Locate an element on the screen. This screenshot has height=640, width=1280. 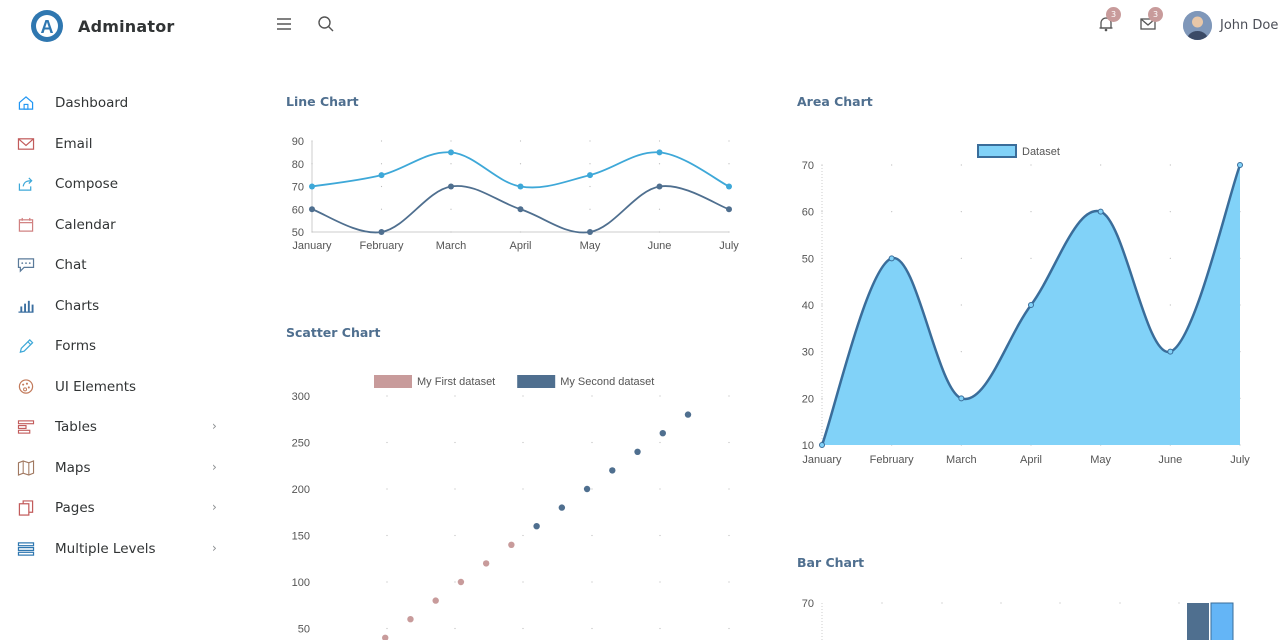
sidebar-item-maps: Maps › is located at coordinates (120, 468).